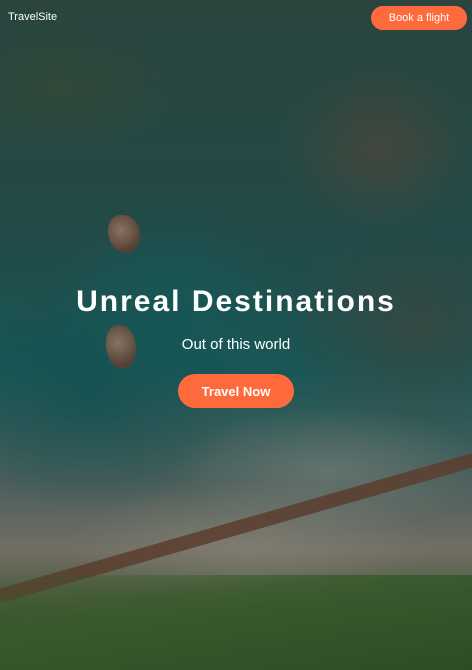  What do you see at coordinates (236, 301) in the screenshot?
I see `hero-headline: Unreal Destinations` at bounding box center [236, 301].